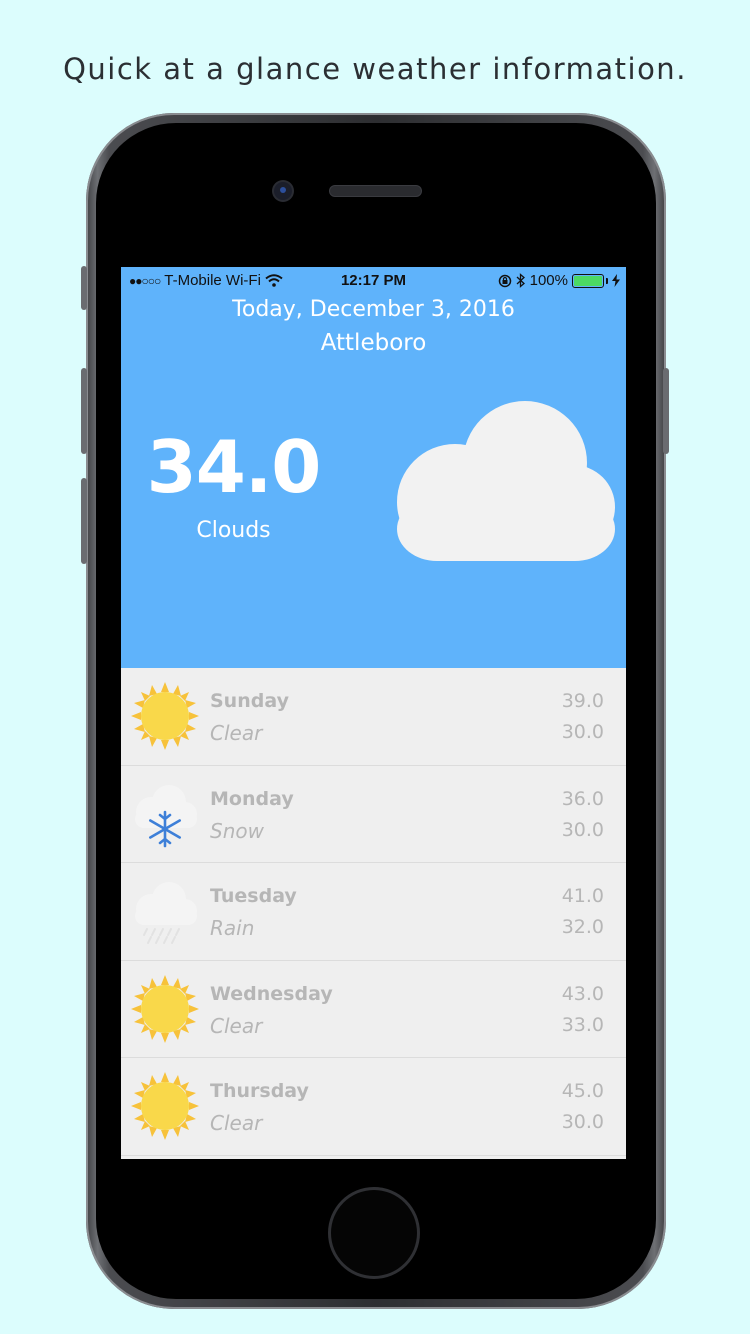  I want to click on status-bar: ●●○○○ T-Mobile Wi-Fi 12:17 PM 100%, so click(373, 281).